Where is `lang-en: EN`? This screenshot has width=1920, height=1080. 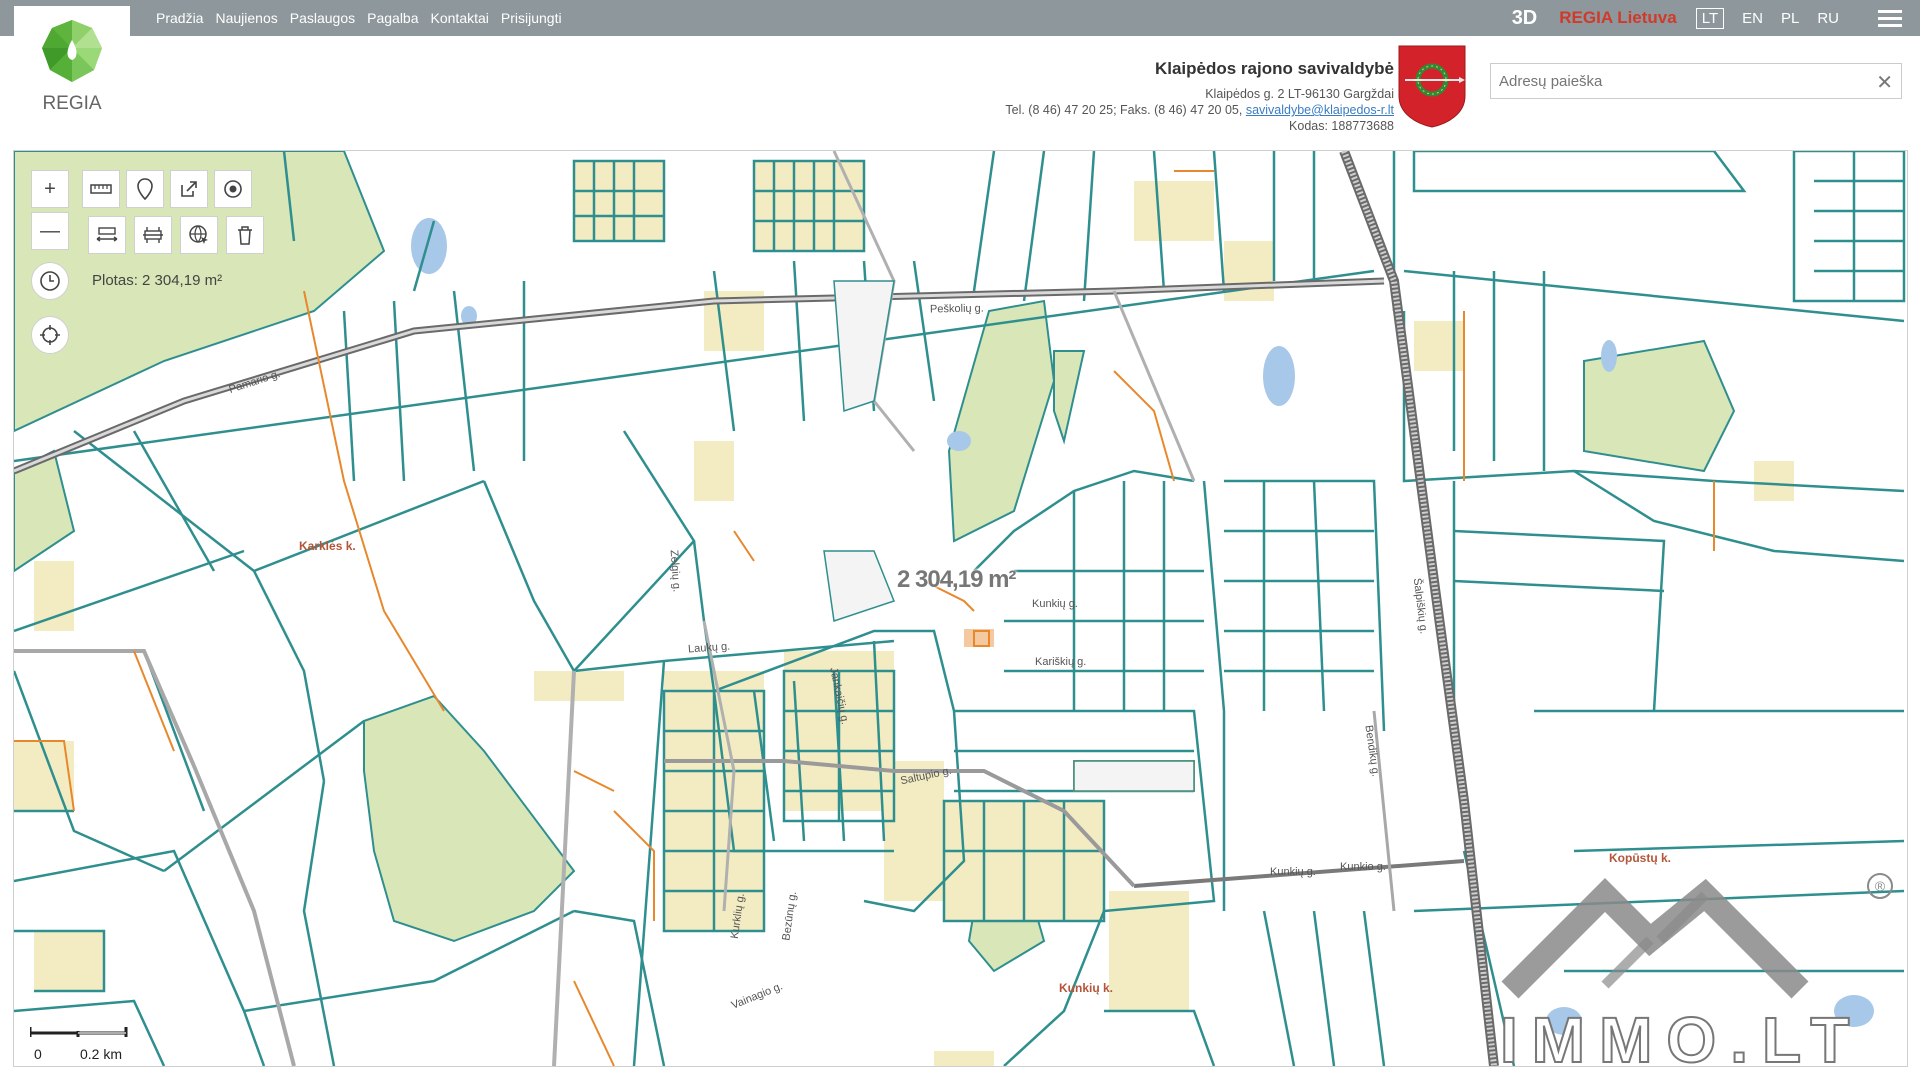 lang-en: EN is located at coordinates (1752, 18).